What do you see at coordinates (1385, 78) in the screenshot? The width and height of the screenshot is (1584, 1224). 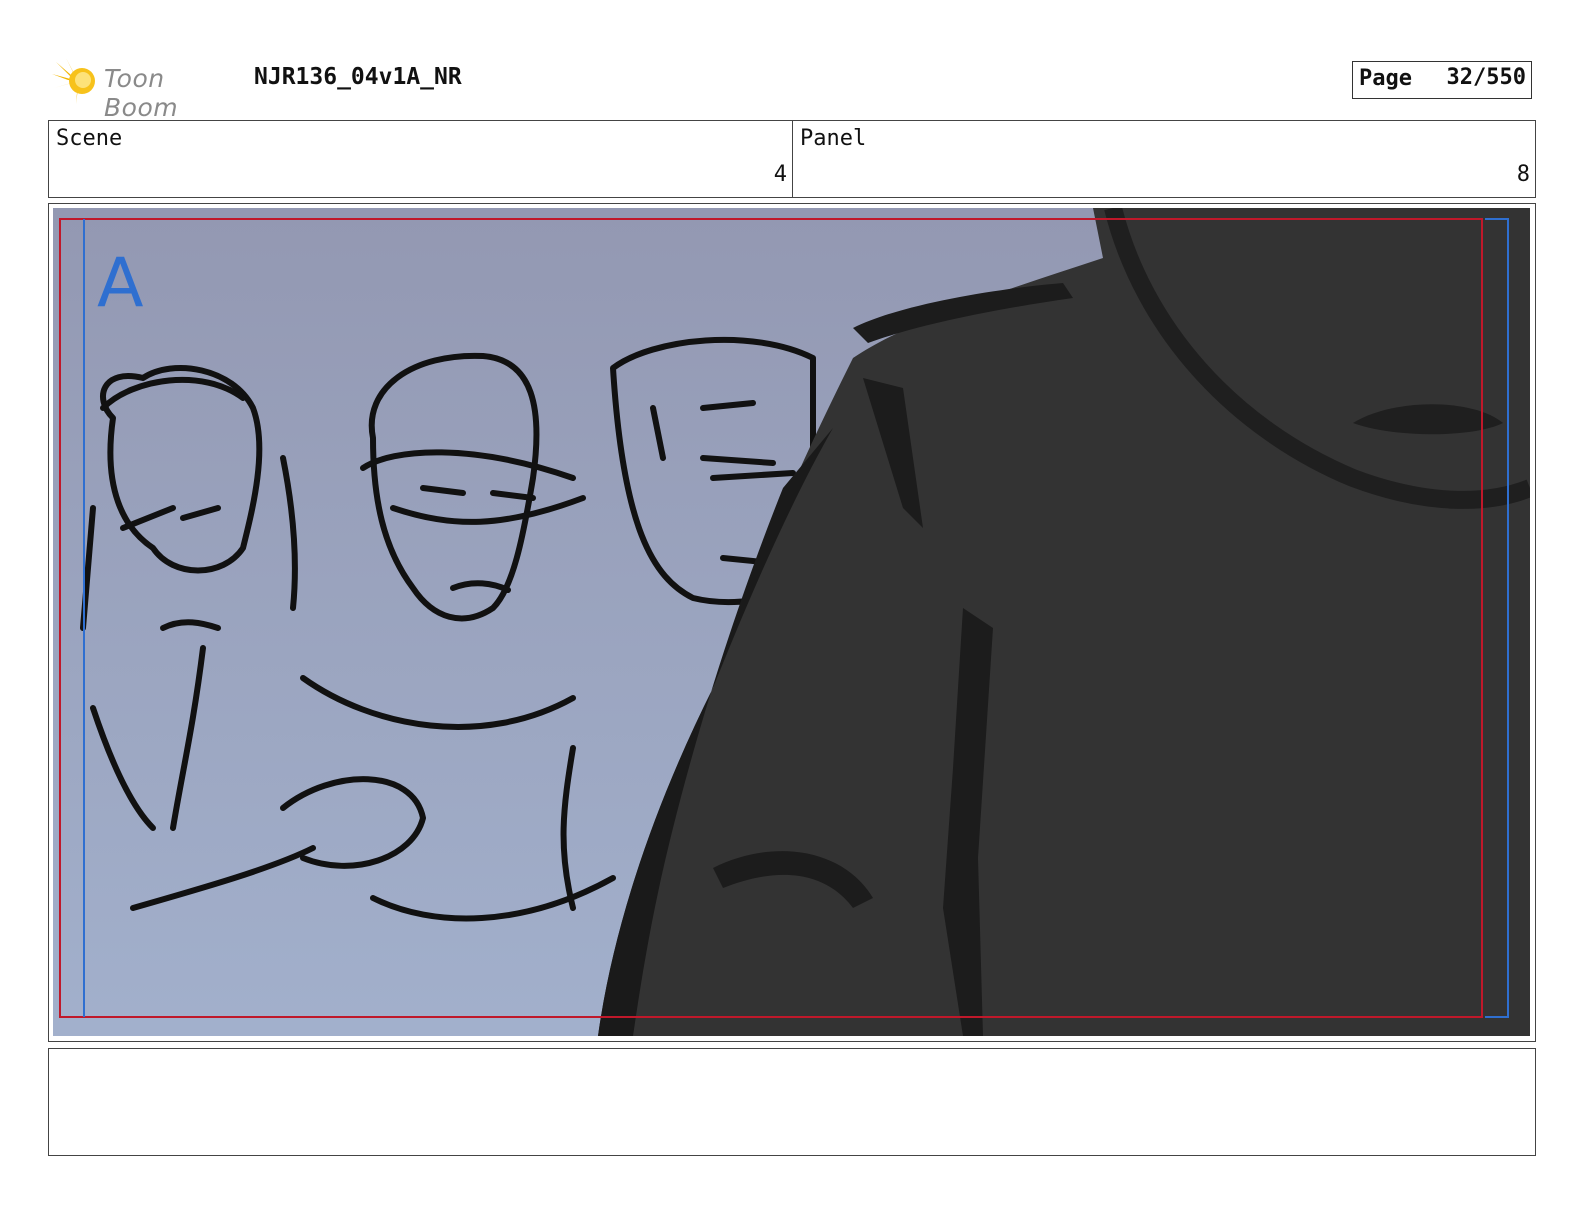 I see `page-label: Page` at bounding box center [1385, 78].